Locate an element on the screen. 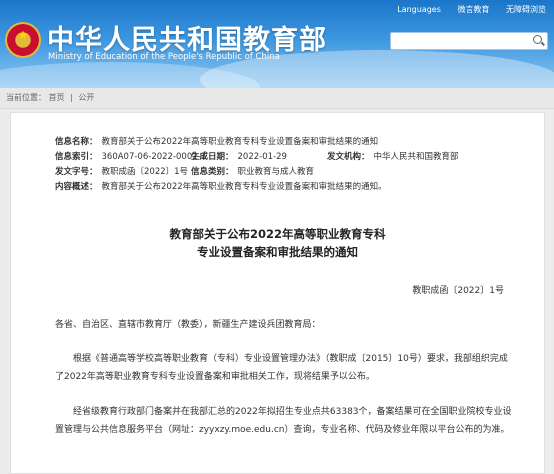  breadcrumb: 当前位置： 首页 | 公开 is located at coordinates (277, 98).